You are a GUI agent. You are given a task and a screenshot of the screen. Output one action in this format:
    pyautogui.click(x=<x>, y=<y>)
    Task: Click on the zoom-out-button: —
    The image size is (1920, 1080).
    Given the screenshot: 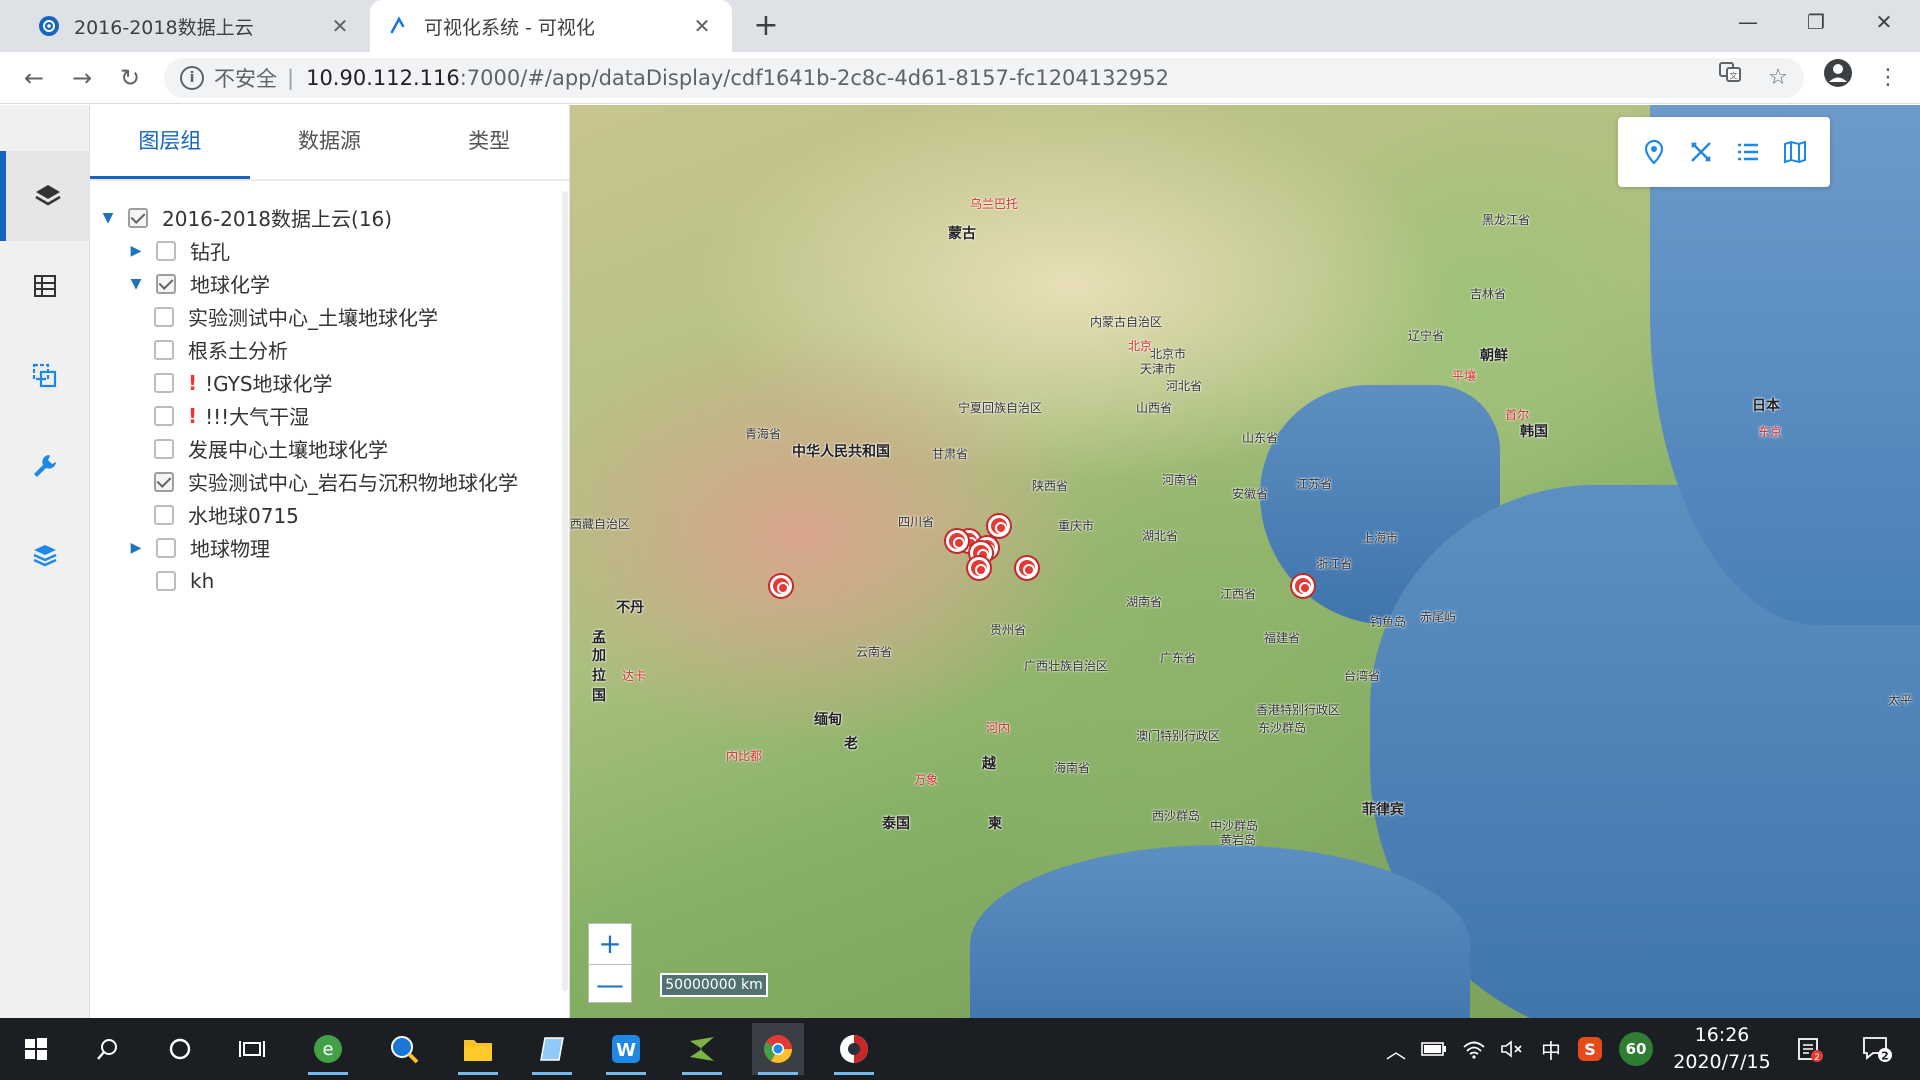 What is the action you would take?
    pyautogui.click(x=610, y=984)
    